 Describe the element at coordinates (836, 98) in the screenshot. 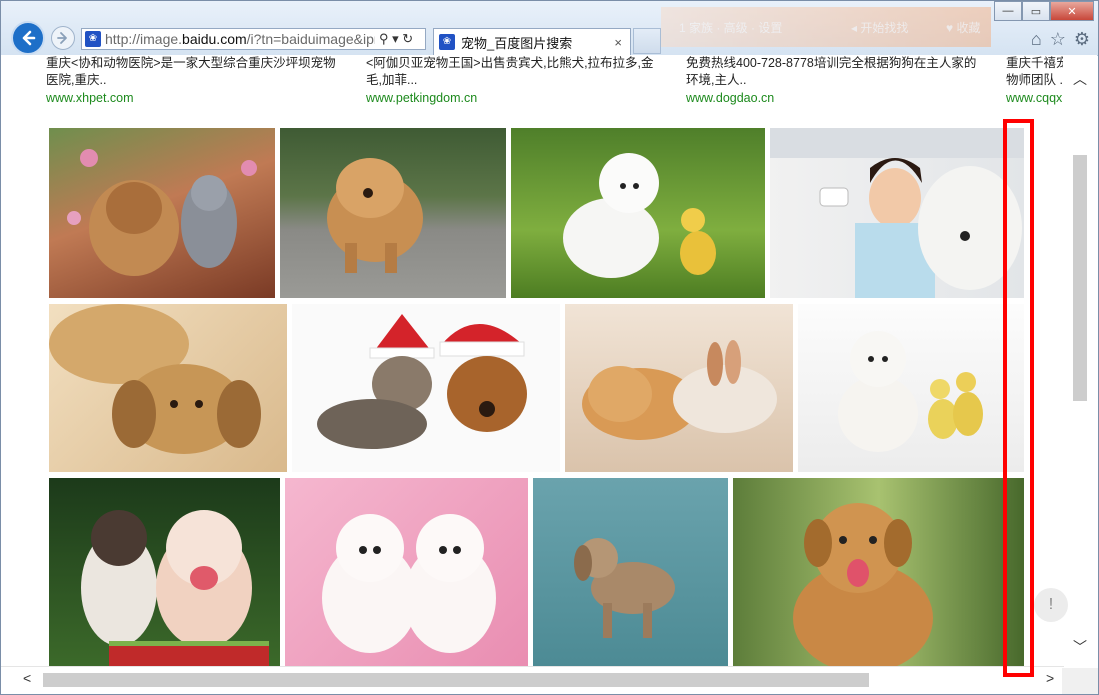

I see `result-url: www.dogdao.cn` at that location.